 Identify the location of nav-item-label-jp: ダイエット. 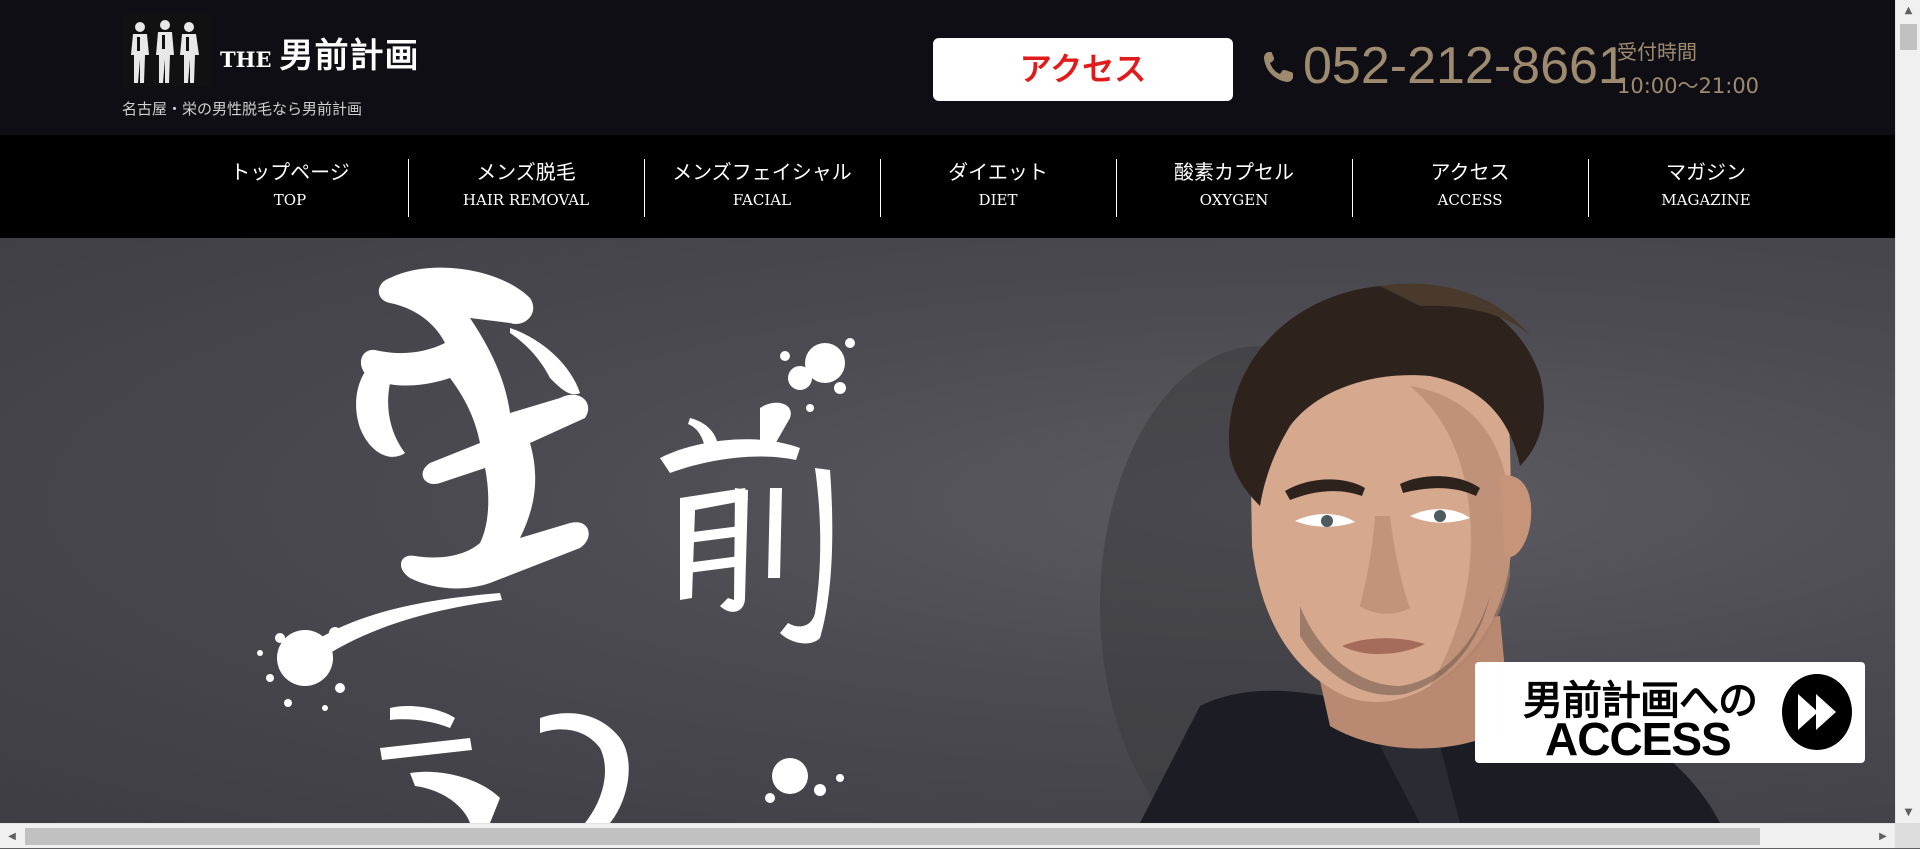
(998, 172).